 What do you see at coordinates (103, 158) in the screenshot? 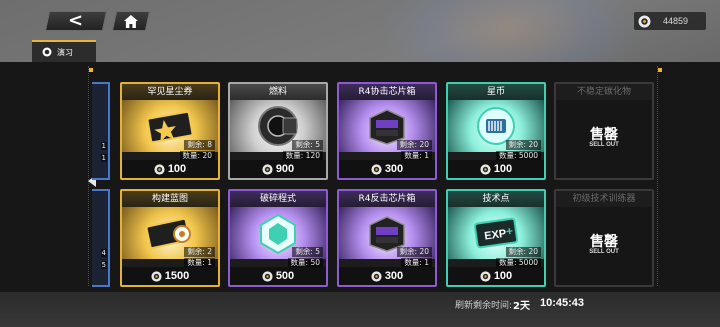
I see `partial-qty: 1` at bounding box center [103, 158].